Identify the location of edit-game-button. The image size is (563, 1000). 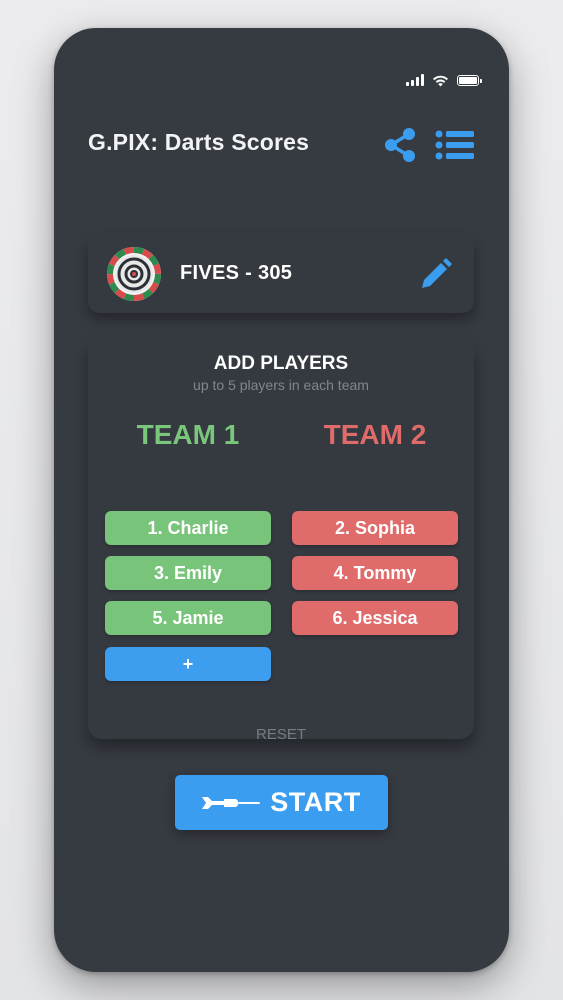
(436, 274).